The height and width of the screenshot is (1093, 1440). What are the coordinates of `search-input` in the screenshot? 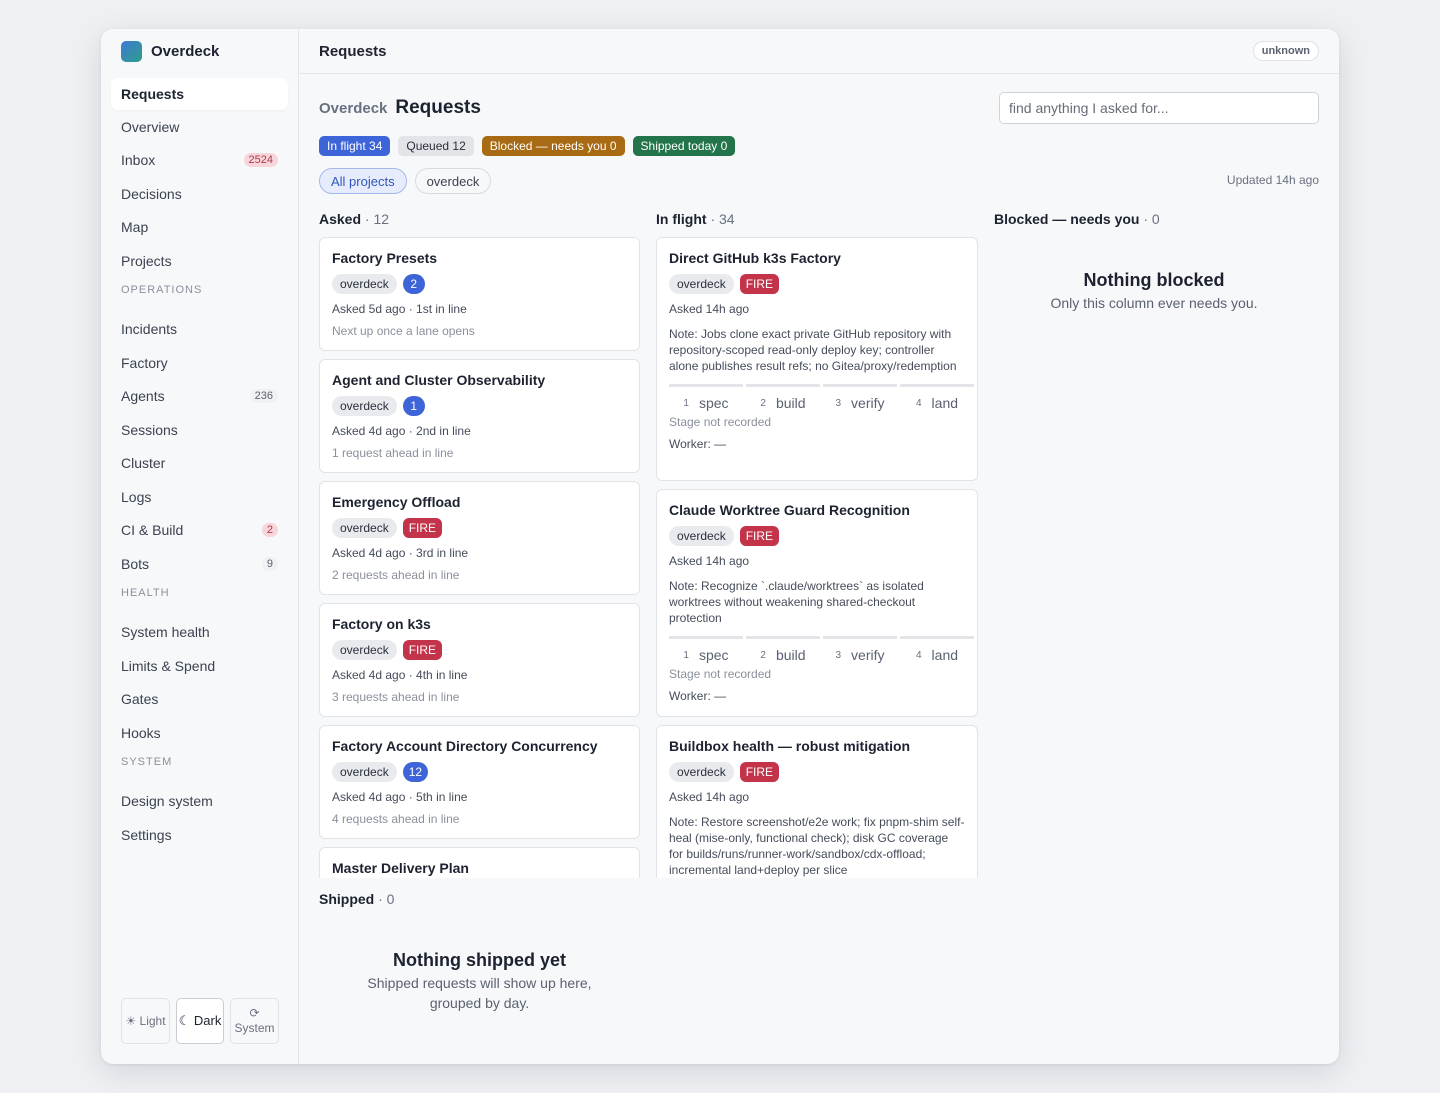 It's located at (1159, 108).